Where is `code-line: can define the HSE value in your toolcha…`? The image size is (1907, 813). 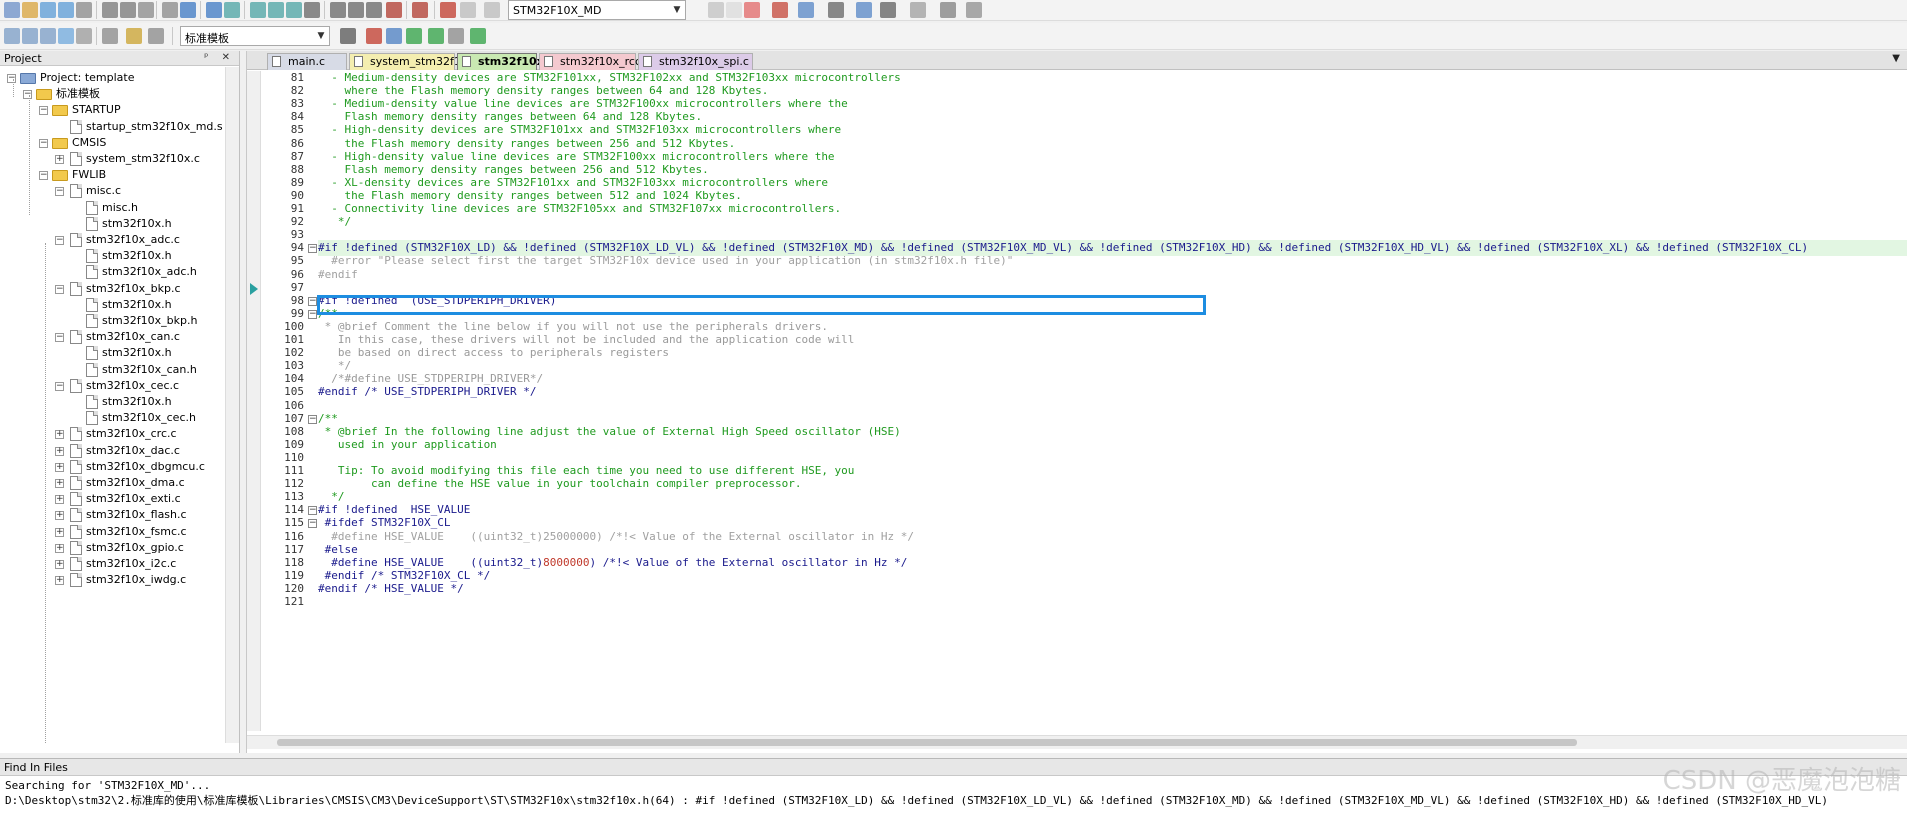 code-line: can define the HSE value in your toolcha… is located at coordinates (559, 484).